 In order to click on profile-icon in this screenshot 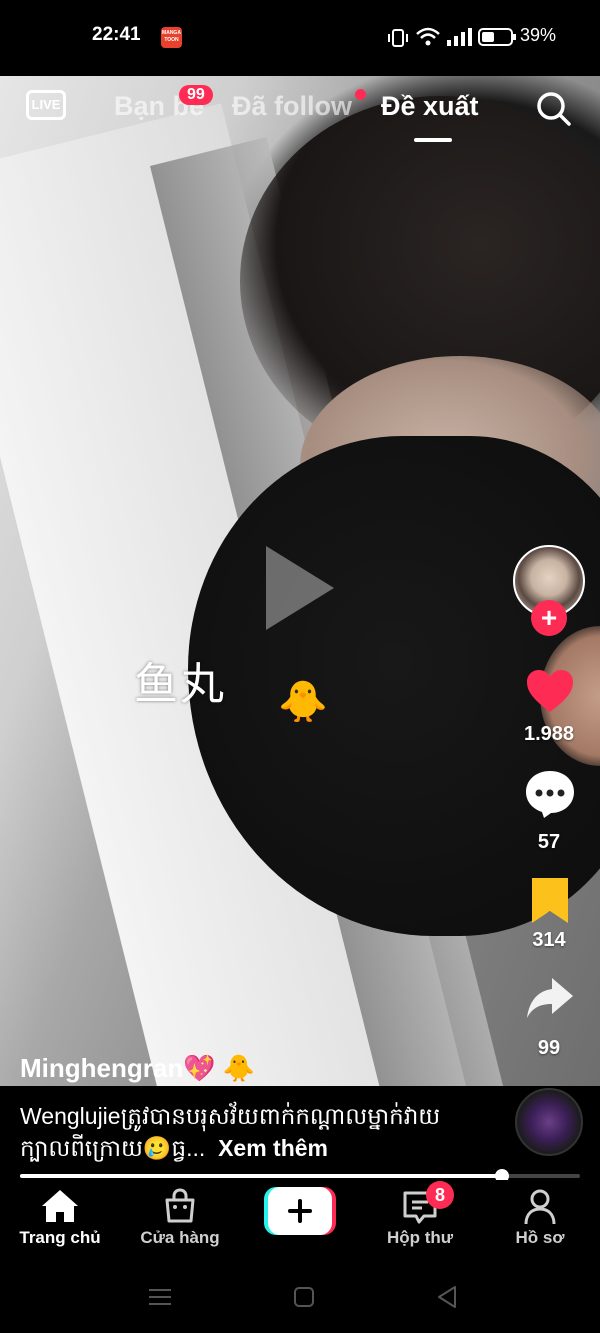, I will do `click(540, 1207)`.